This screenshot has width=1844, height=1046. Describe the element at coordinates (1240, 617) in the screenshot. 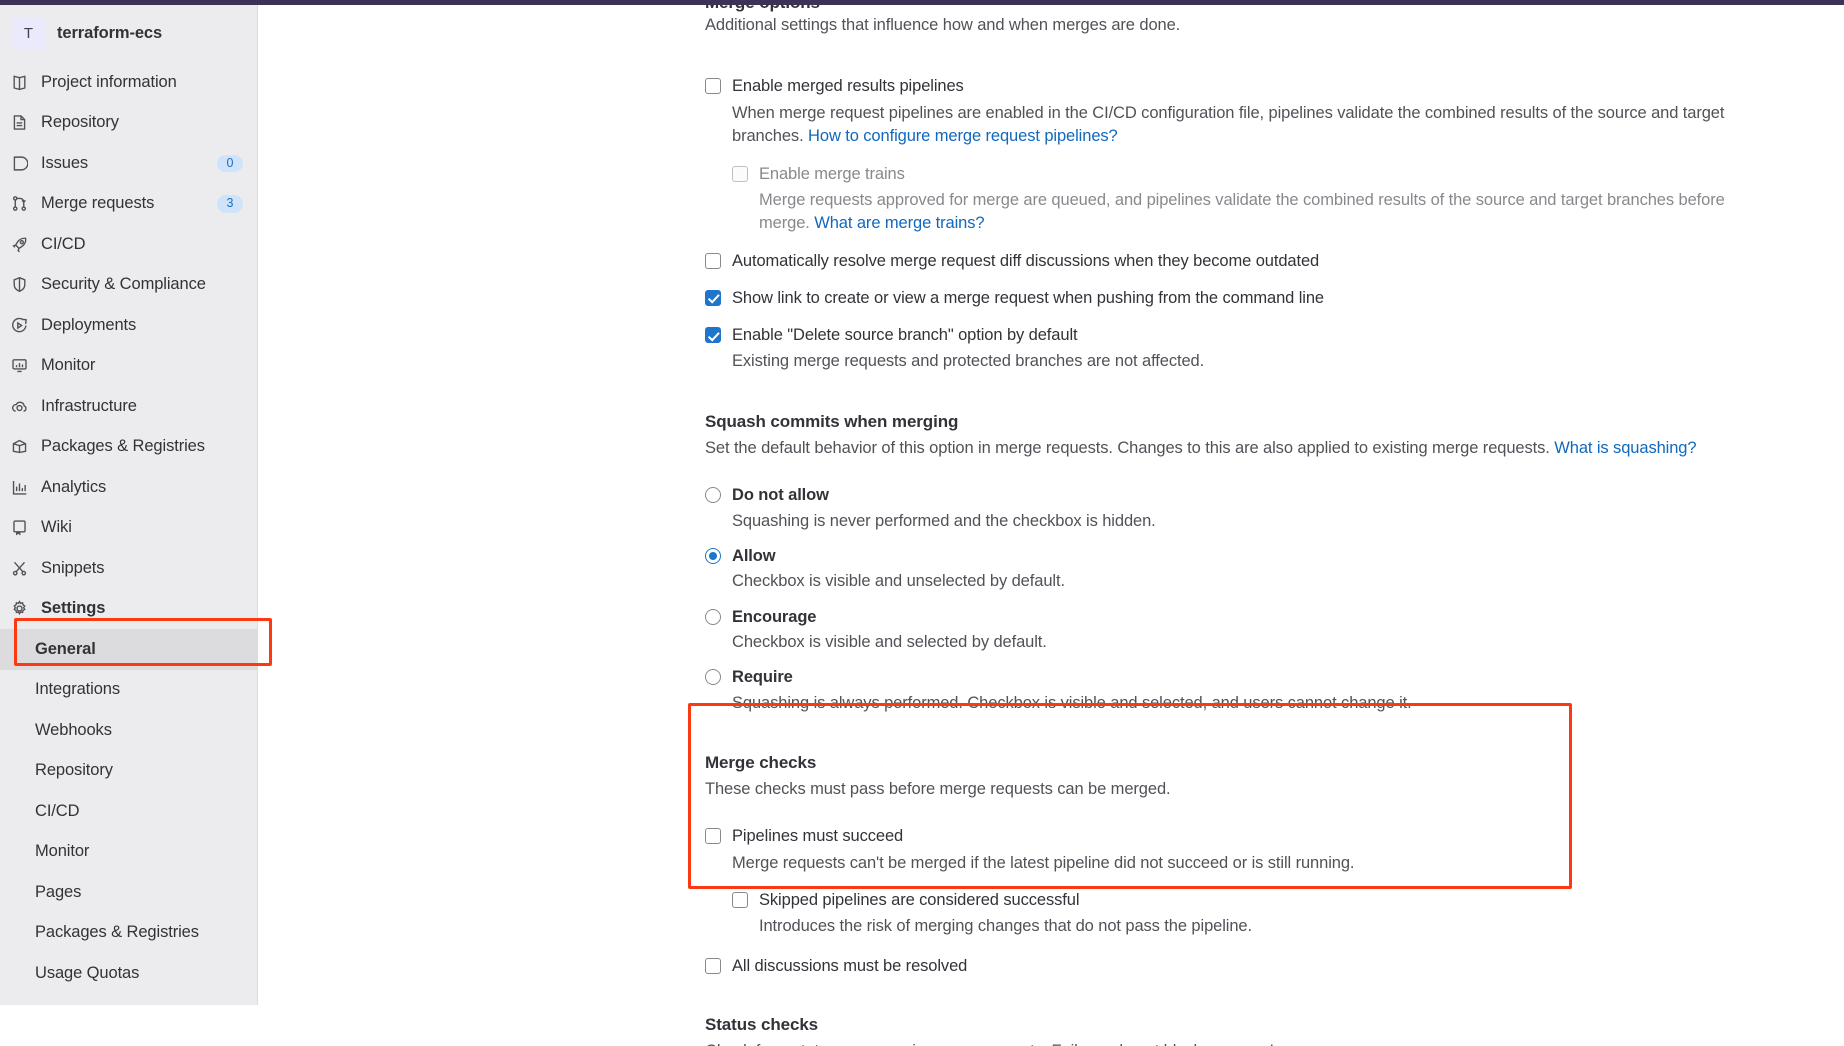

I see `squash-encourage-control: Encourage` at that location.